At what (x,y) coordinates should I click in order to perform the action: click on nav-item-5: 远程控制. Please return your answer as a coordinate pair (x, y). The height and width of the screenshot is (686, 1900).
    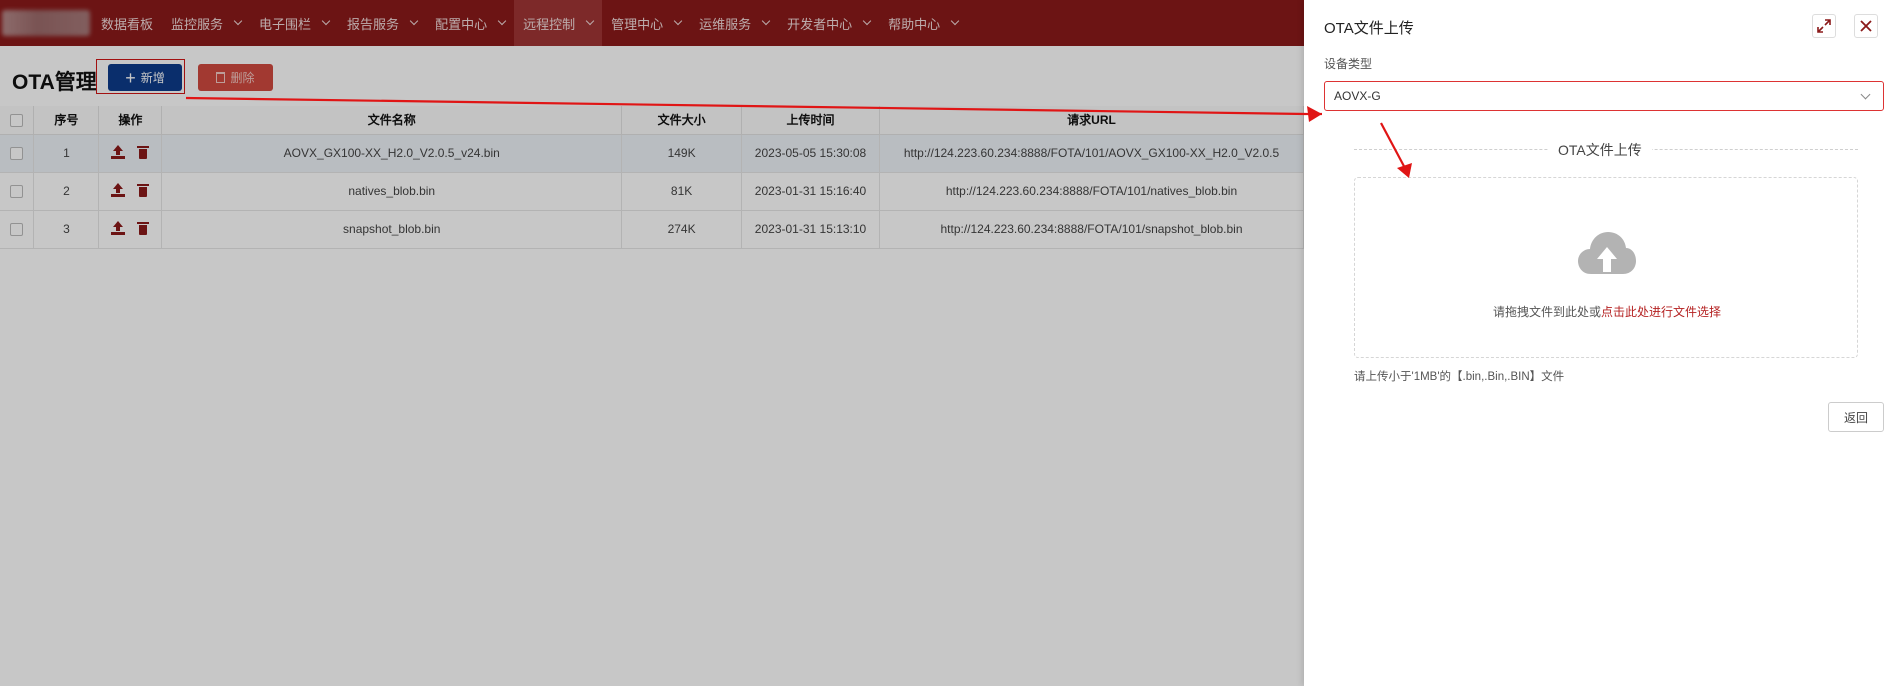
    Looking at the image, I should click on (558, 23).